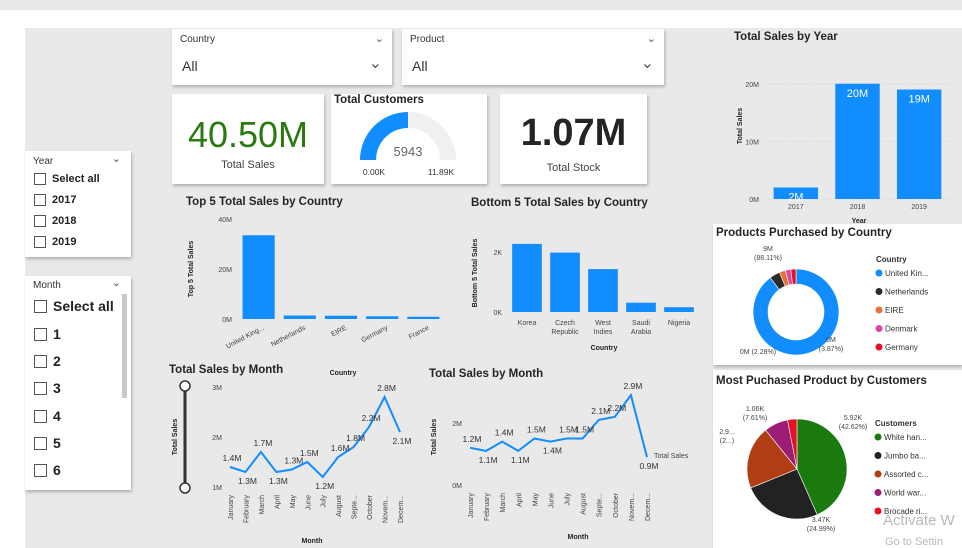  What do you see at coordinates (754, 200) in the screenshot?
I see `y-tick-label: 0M` at bounding box center [754, 200].